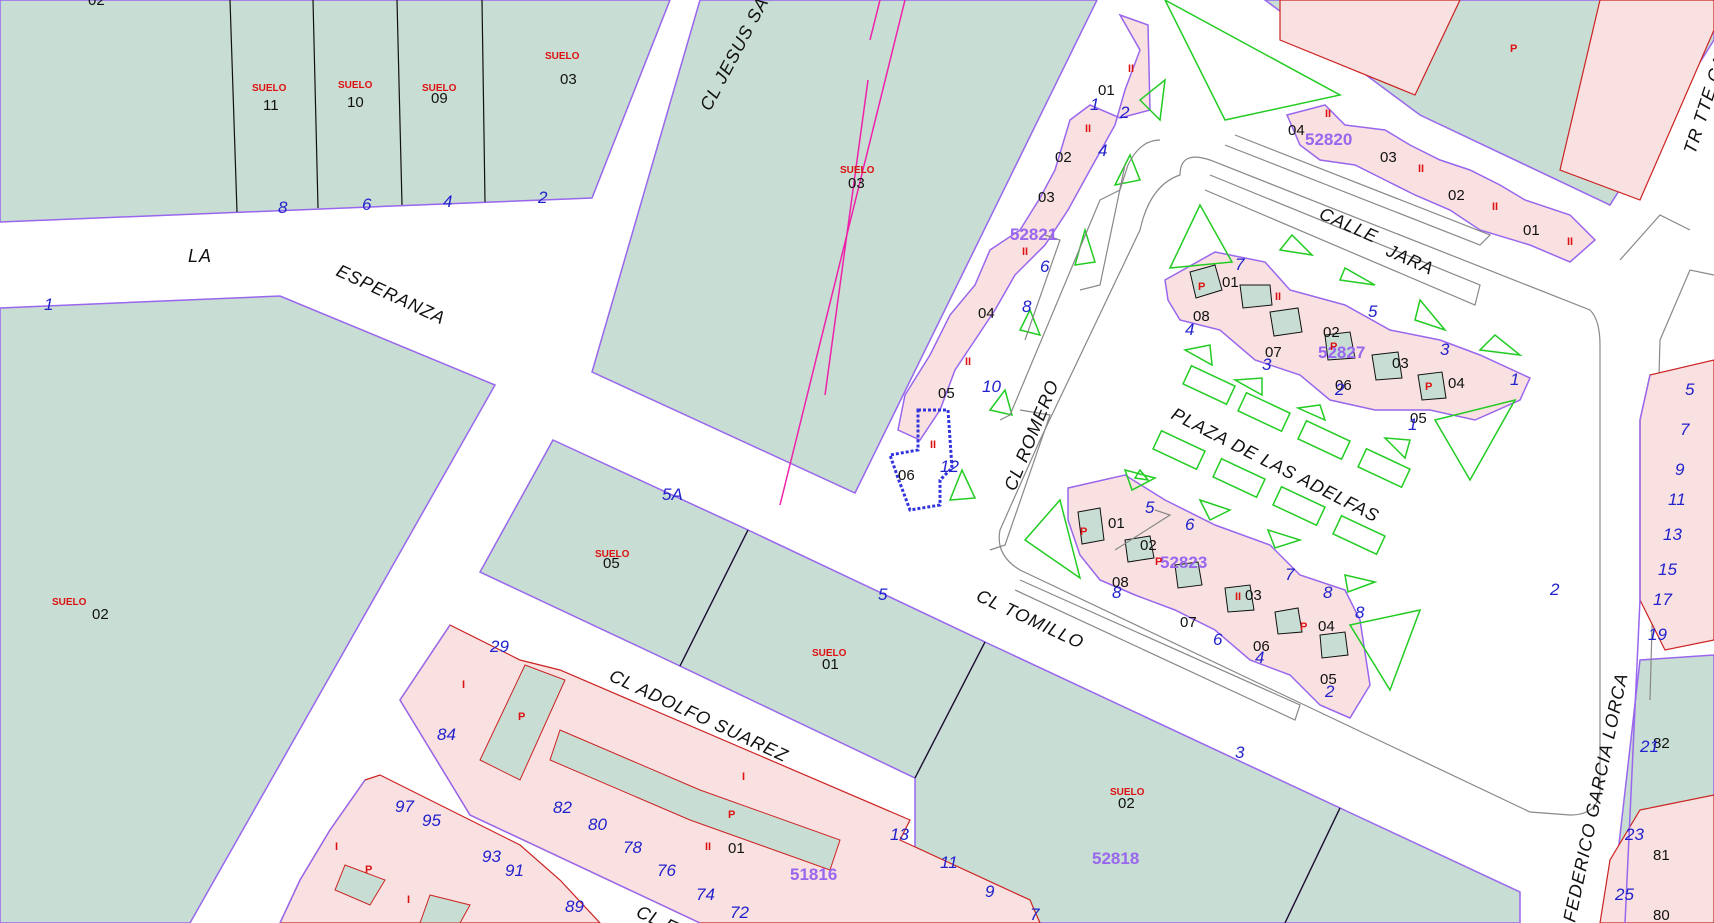 Image resolution: width=1714 pixels, height=923 pixels. Describe the element at coordinates (1667, 569) in the screenshot. I see `house-number: 15` at that location.